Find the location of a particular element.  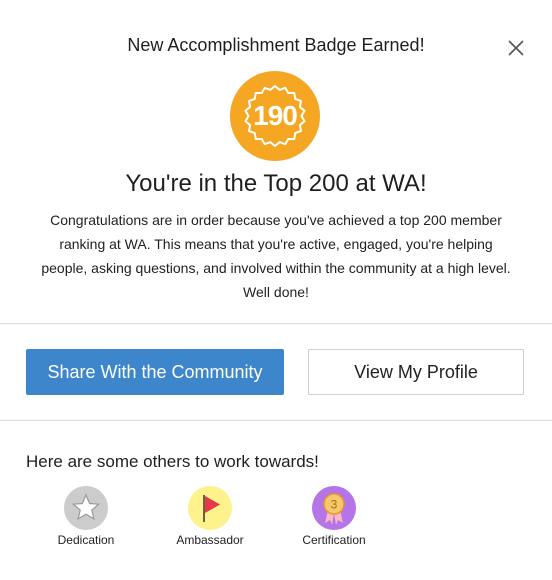

modal-title: New Accomplishment Badge Earned! is located at coordinates (276, 45).